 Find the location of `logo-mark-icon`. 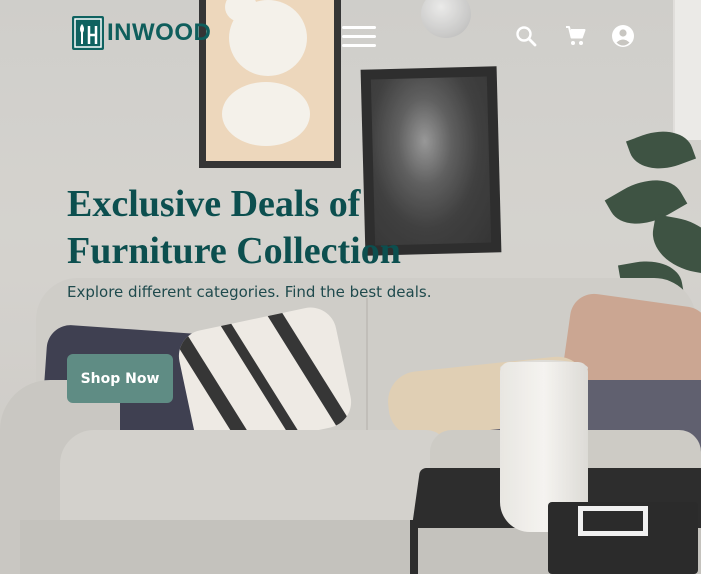

logo-mark-icon is located at coordinates (88, 33).